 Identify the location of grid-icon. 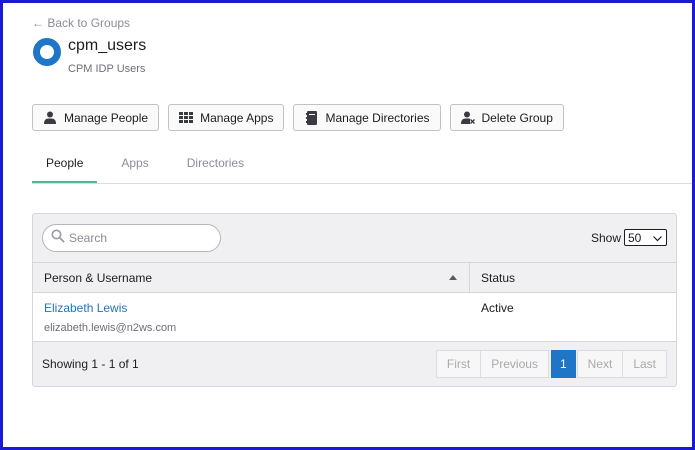
(186, 118).